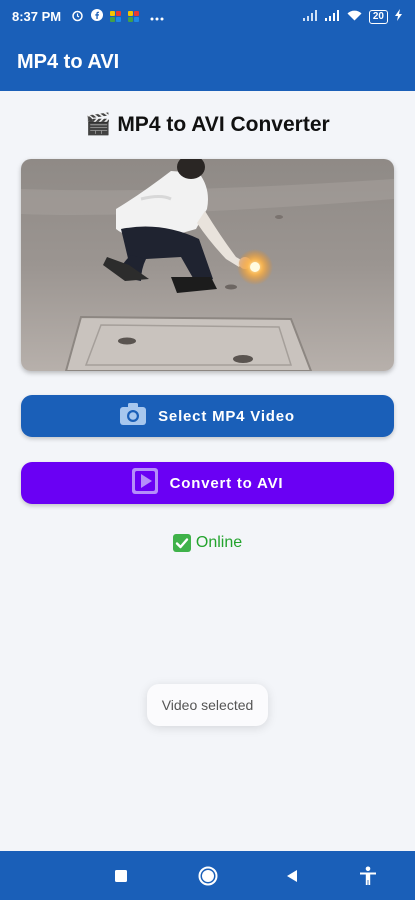  What do you see at coordinates (378, 16) in the screenshot?
I see `battery-icon: 20` at bounding box center [378, 16].